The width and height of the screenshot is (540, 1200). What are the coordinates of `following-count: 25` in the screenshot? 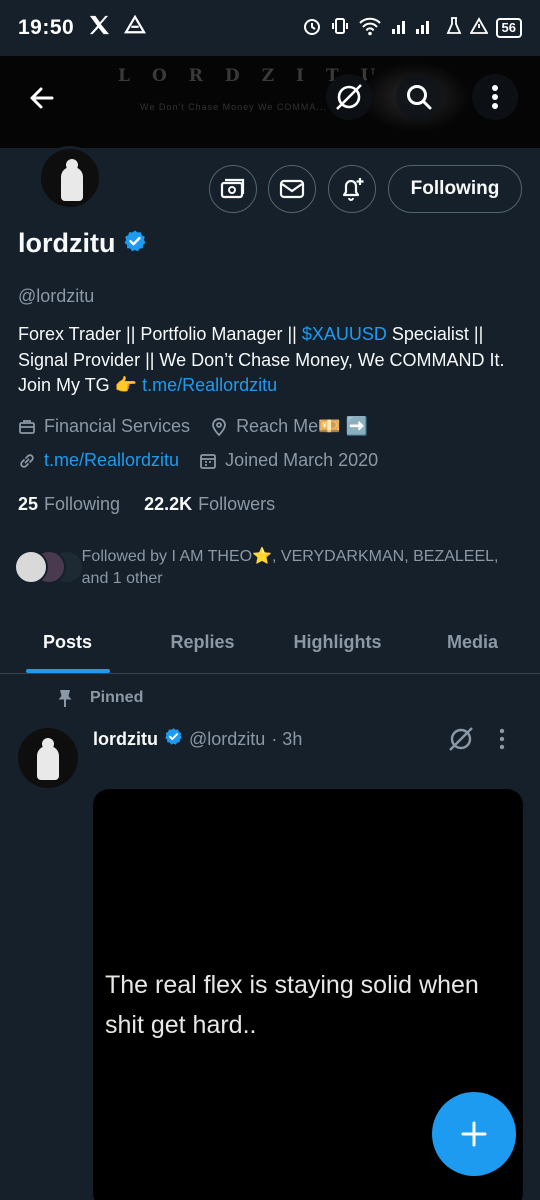 It's located at (28, 504).